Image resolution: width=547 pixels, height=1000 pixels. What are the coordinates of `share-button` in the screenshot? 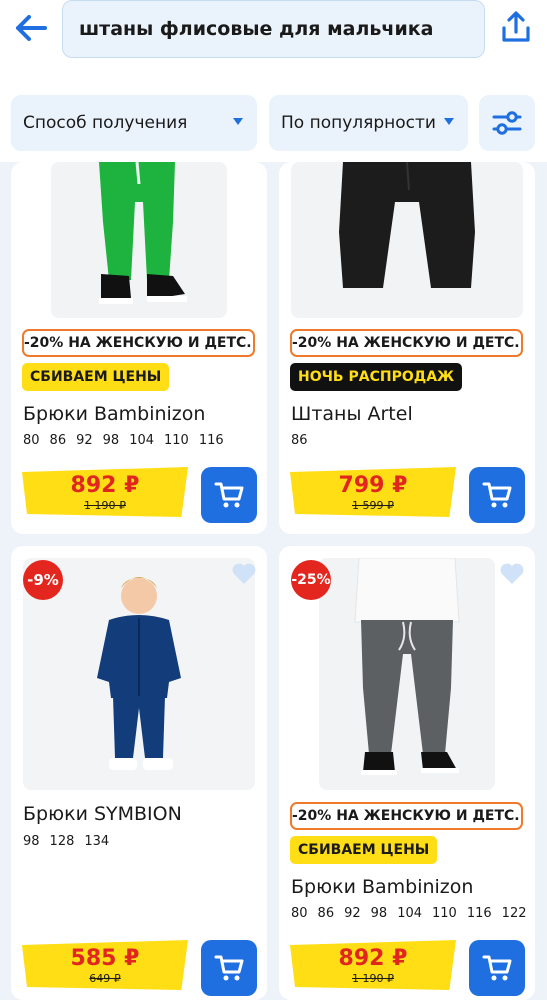 It's located at (516, 27).